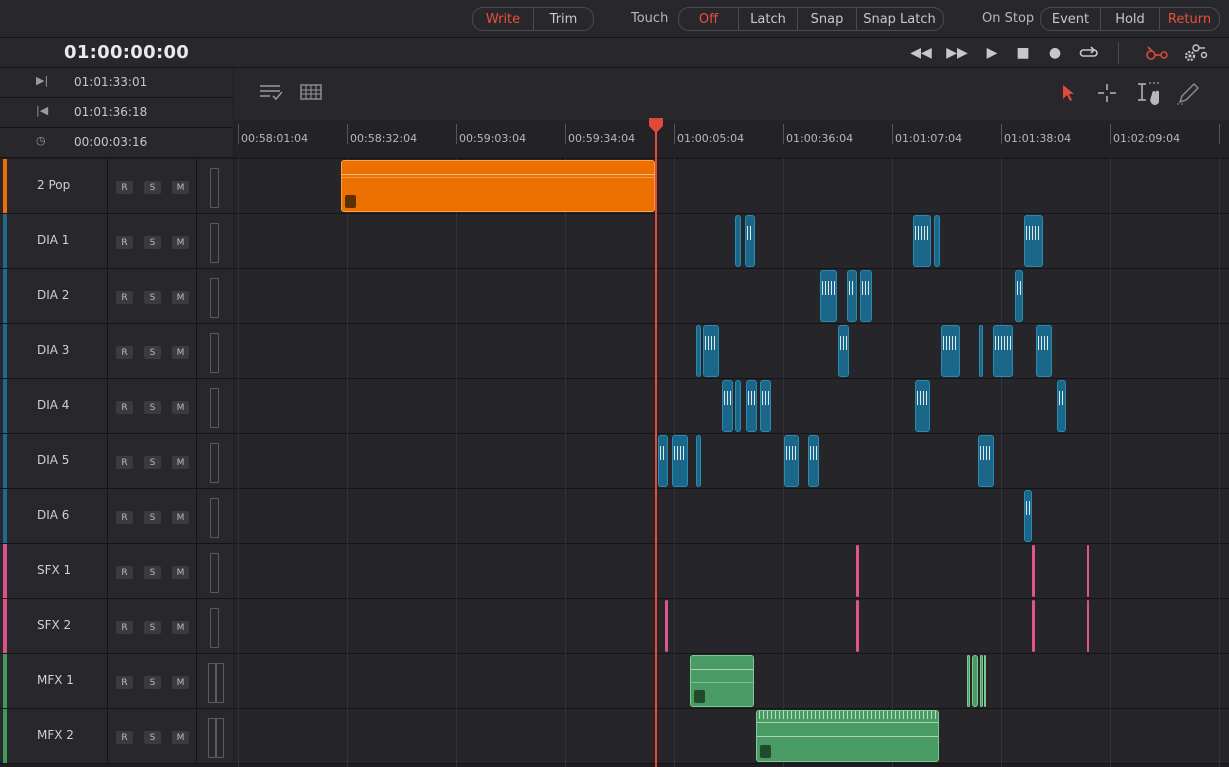 The image size is (1229, 767). I want to click on track-header: MFX 1 RSM, so click(116, 681).